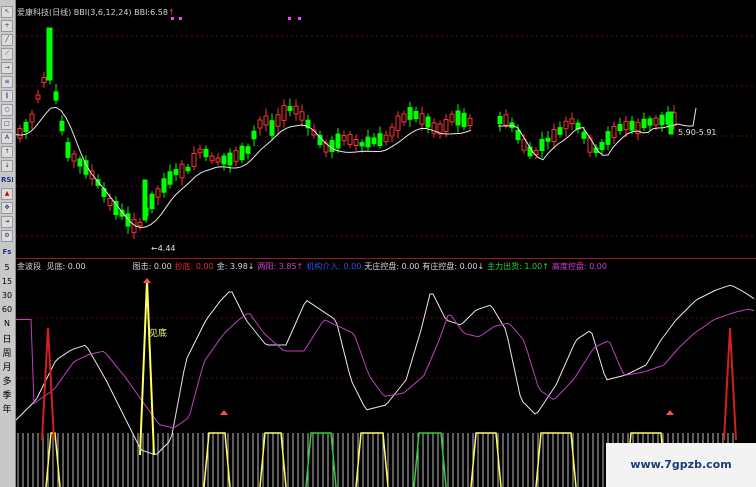 Image resolution: width=756 pixels, height=487 pixels. What do you see at coordinates (171, 12) in the screenshot?
I see `bbi-arrow: ↑` at bounding box center [171, 12].